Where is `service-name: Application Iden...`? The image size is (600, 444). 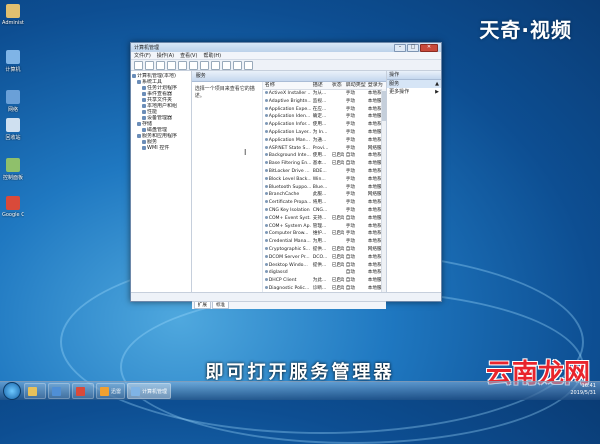
service-name: Application Iden... is located at coordinates (287, 117).